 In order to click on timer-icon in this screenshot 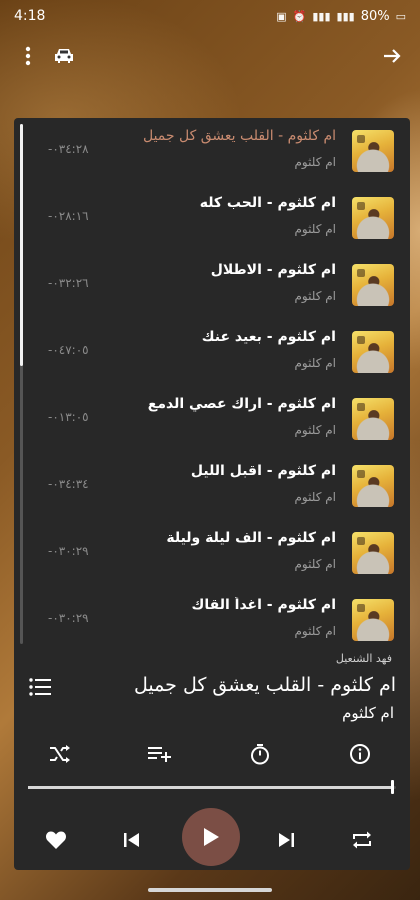, I will do `click(260, 754)`.